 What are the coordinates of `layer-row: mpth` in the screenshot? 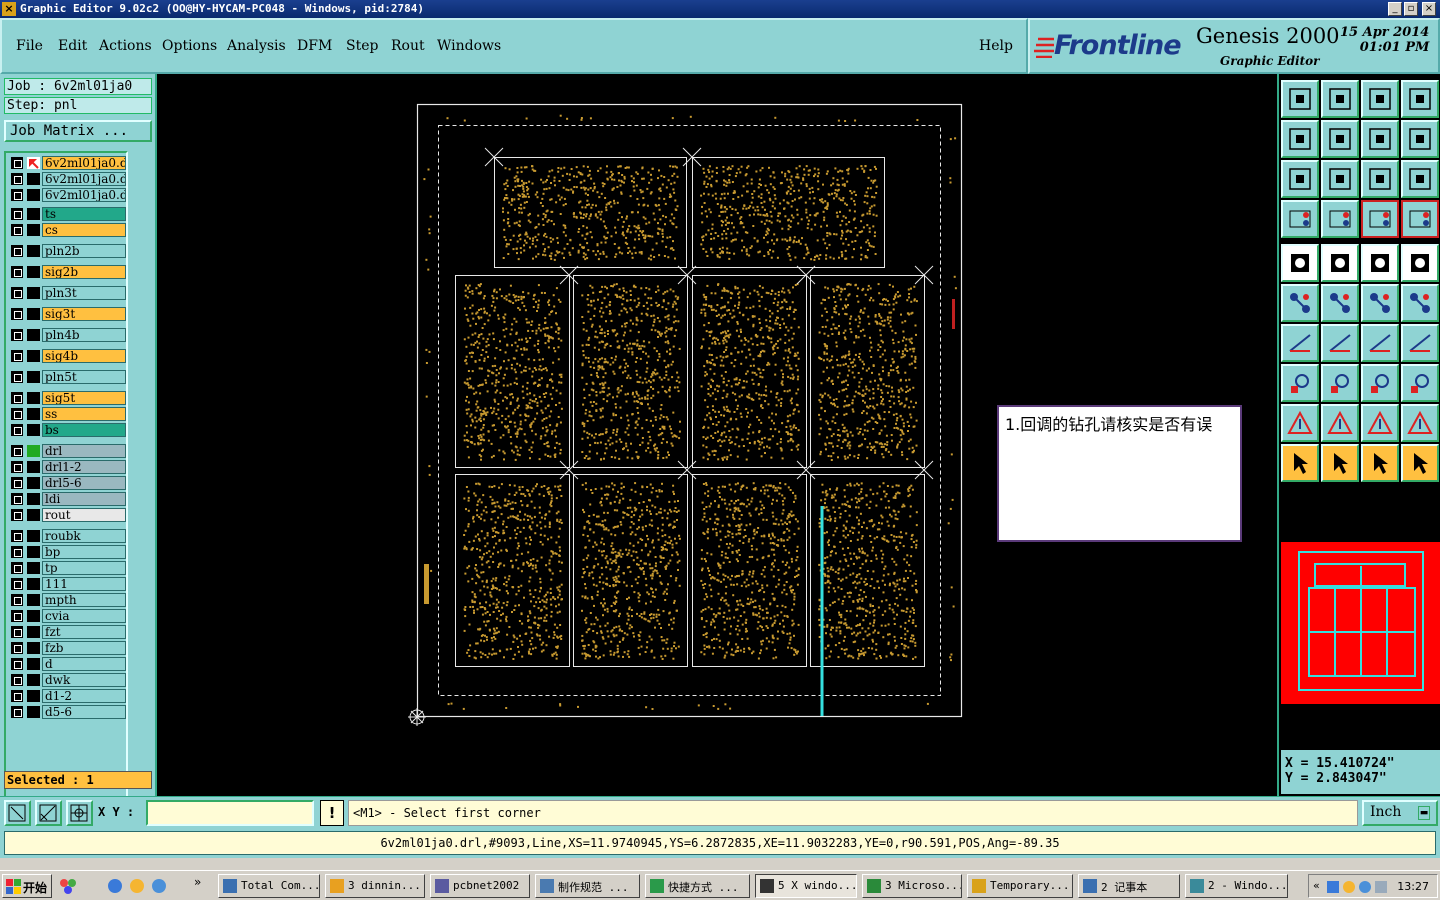 It's located at (67, 600).